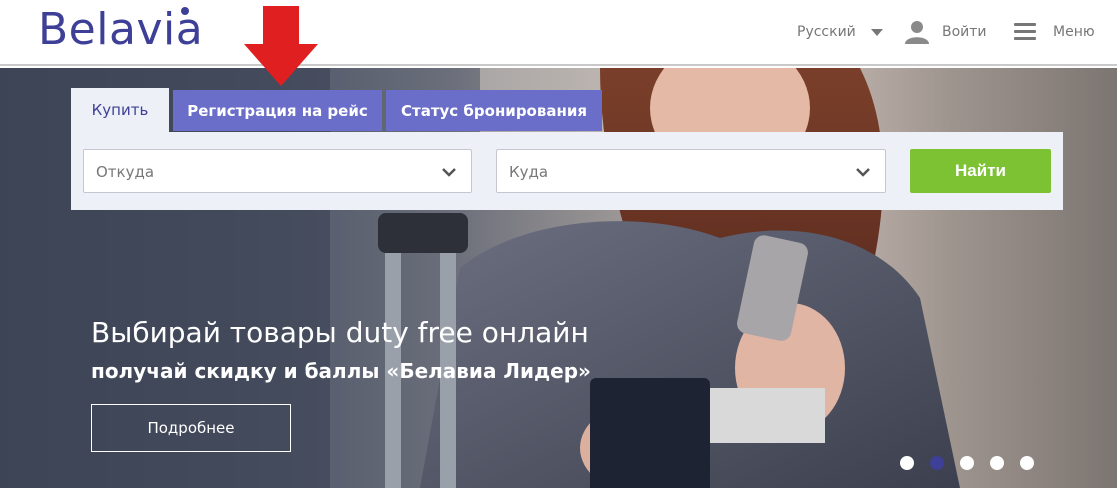  I want to click on site-header: Belavia Русский Войти Меню, so click(558, 33).